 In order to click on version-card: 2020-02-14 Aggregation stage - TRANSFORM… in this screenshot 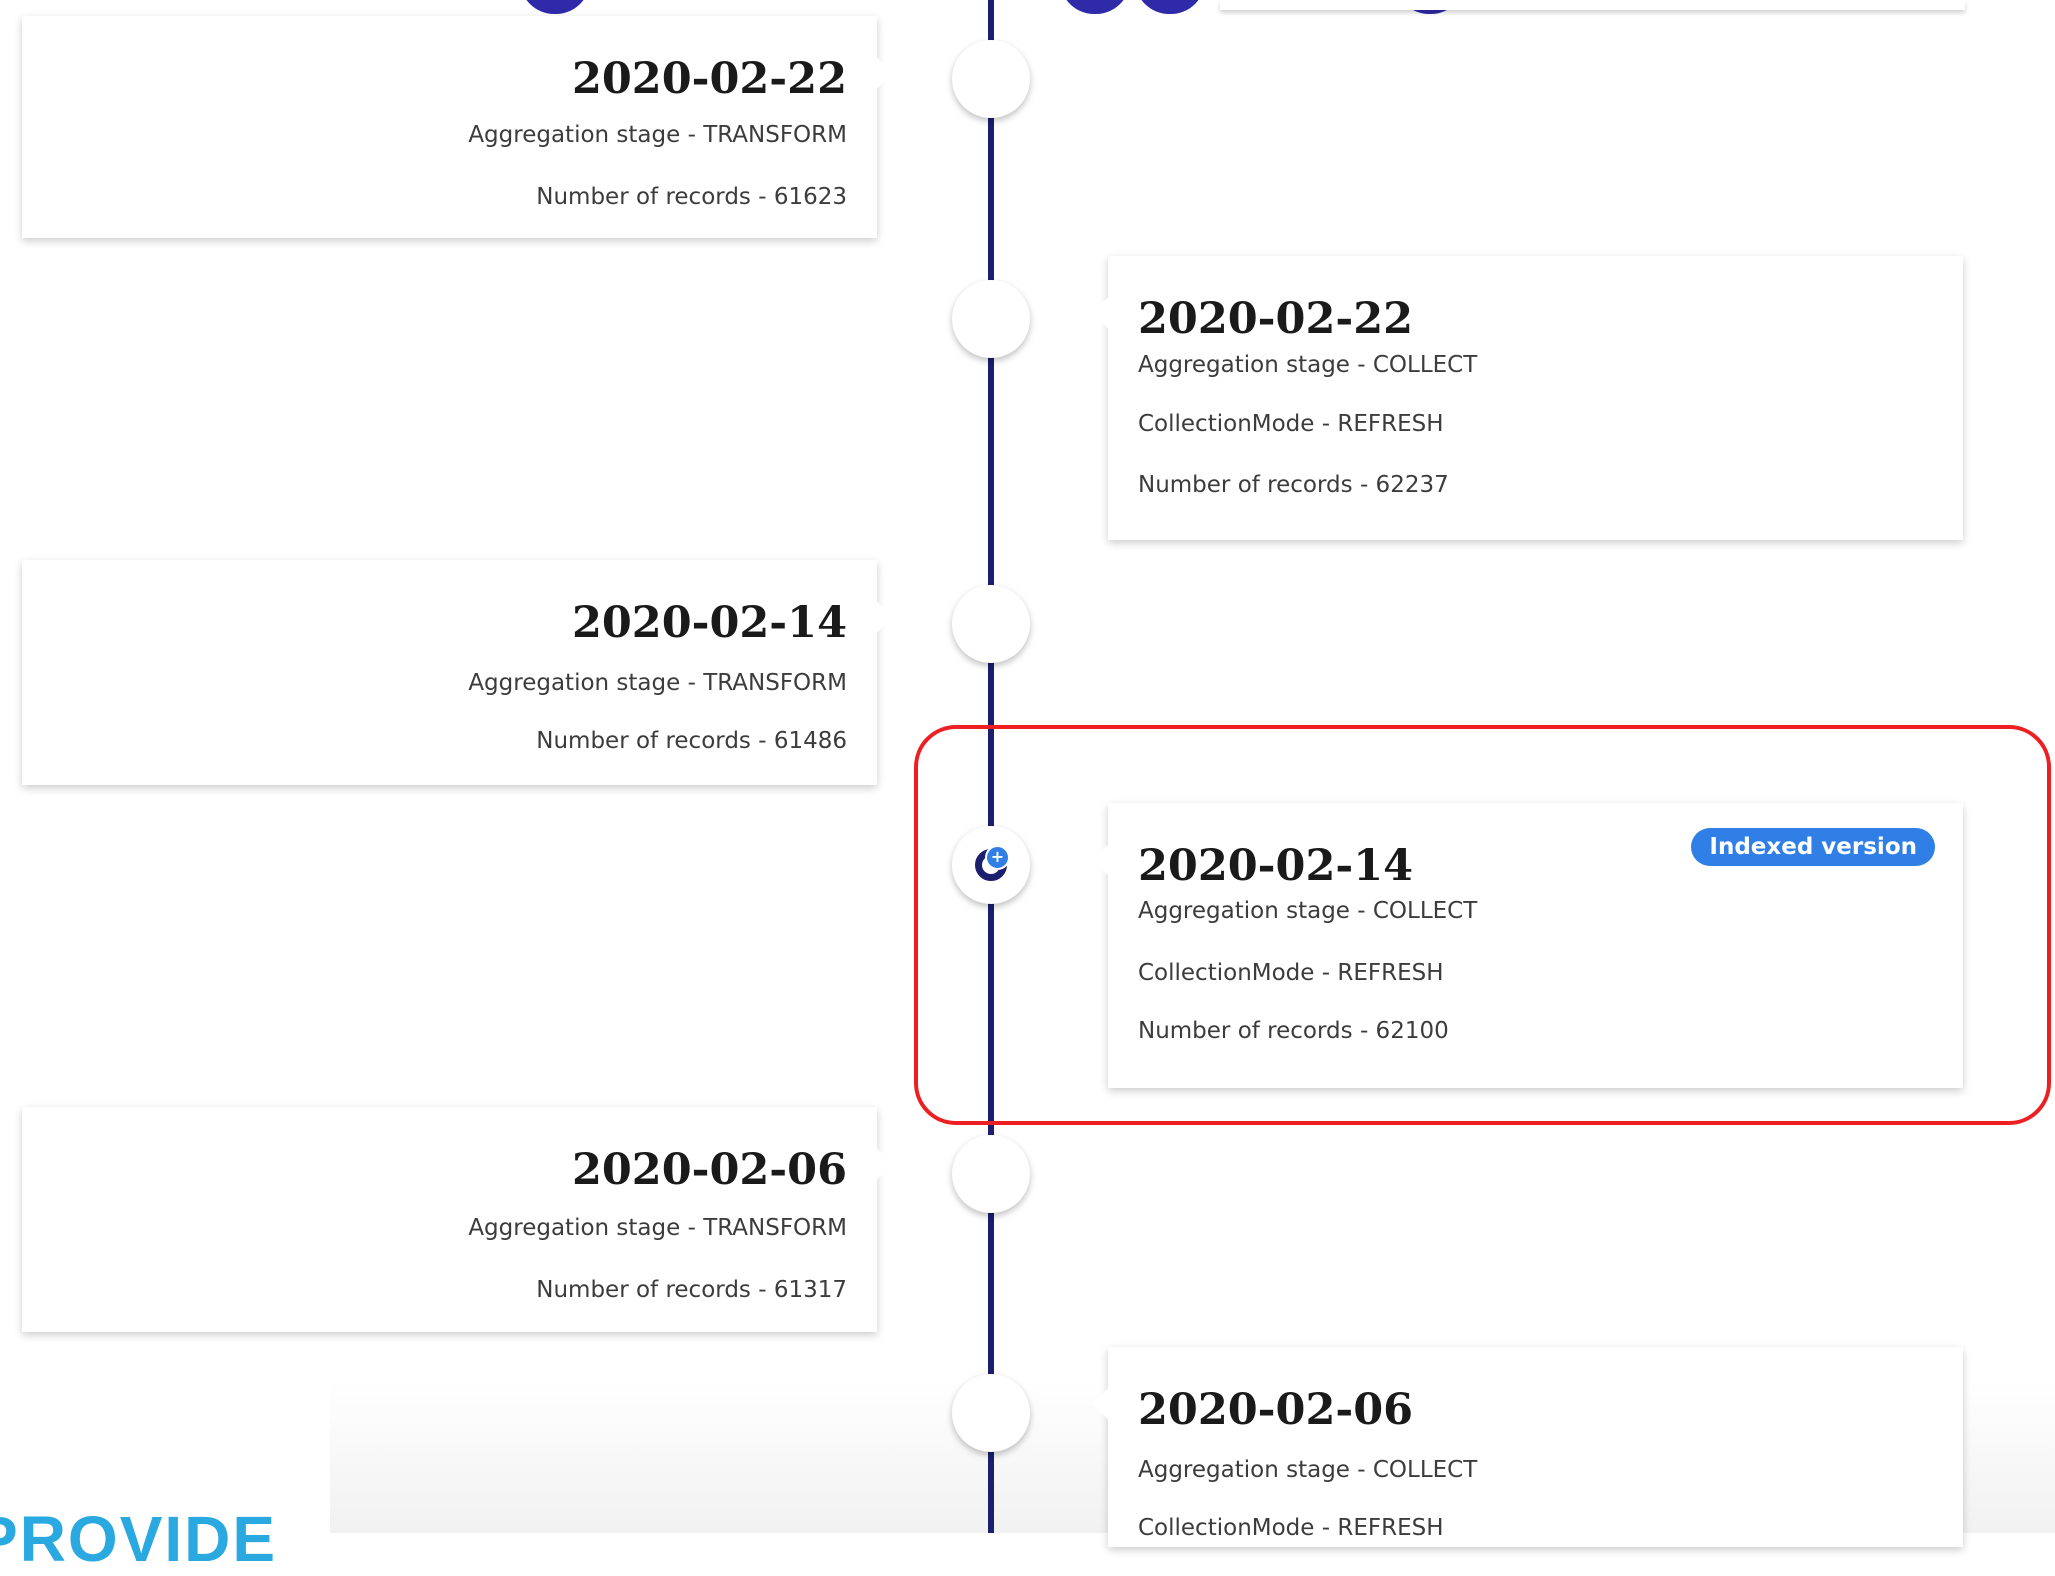, I will do `click(449, 672)`.